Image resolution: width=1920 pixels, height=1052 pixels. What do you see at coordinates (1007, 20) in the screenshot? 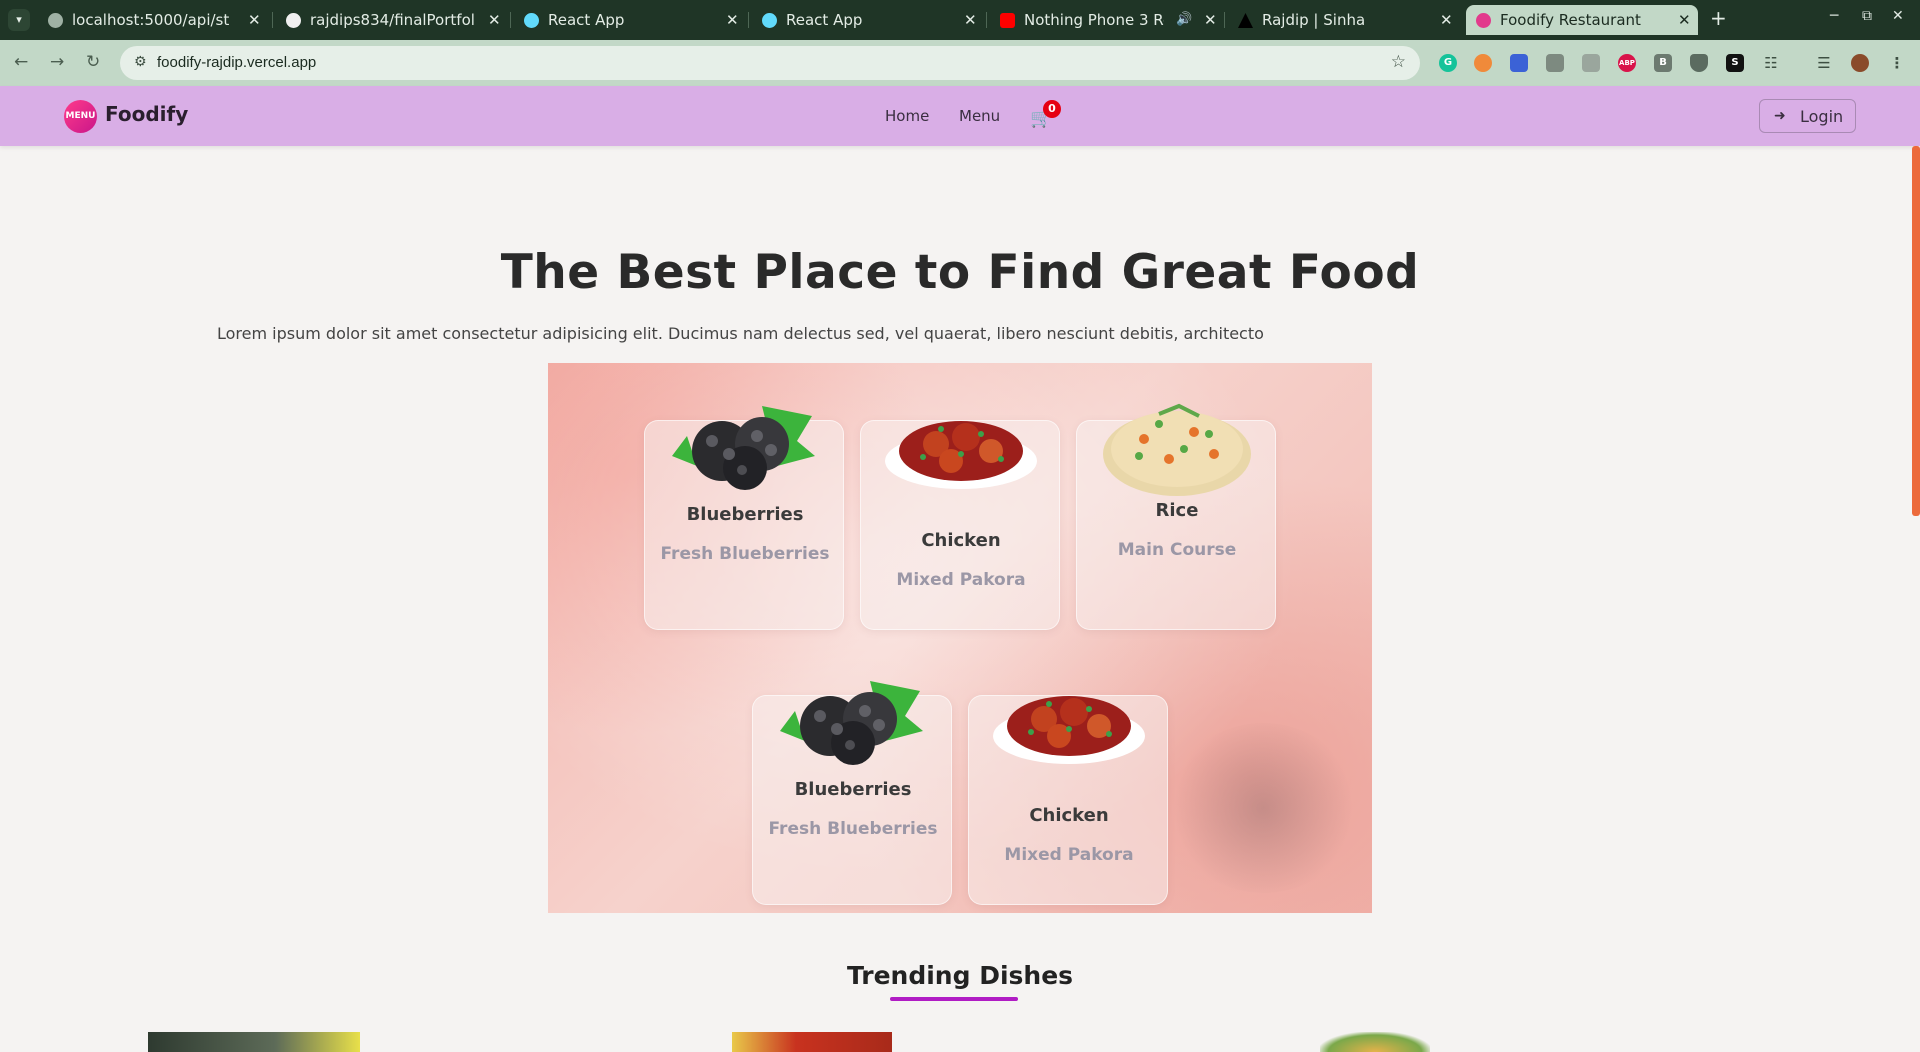
I see `youtube-icon` at bounding box center [1007, 20].